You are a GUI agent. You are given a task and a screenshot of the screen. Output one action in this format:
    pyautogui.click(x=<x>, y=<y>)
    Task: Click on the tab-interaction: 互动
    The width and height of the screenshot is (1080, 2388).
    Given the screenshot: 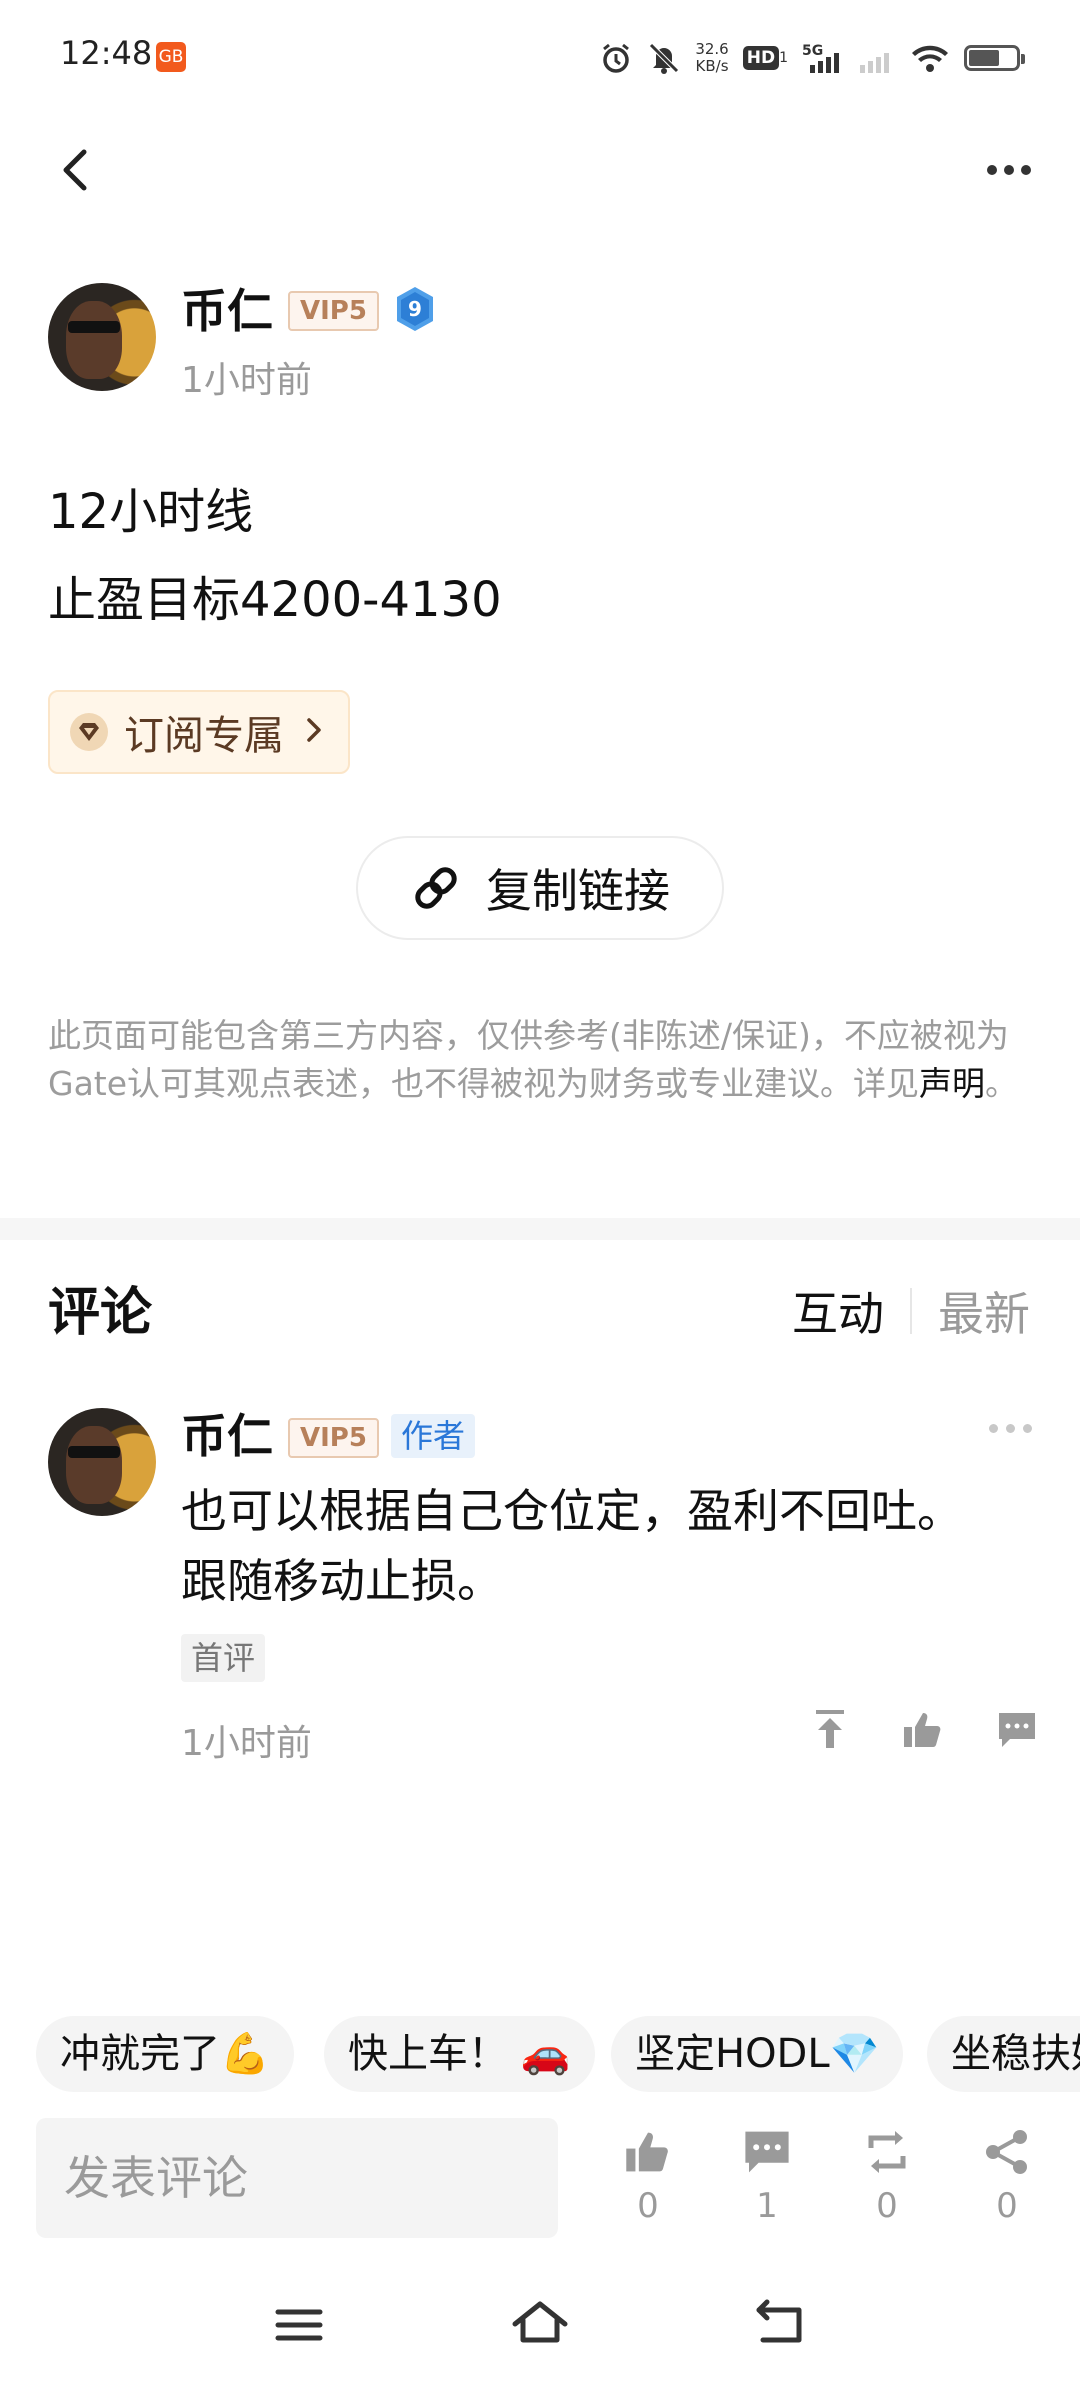 What is the action you would take?
    pyautogui.click(x=838, y=1311)
    